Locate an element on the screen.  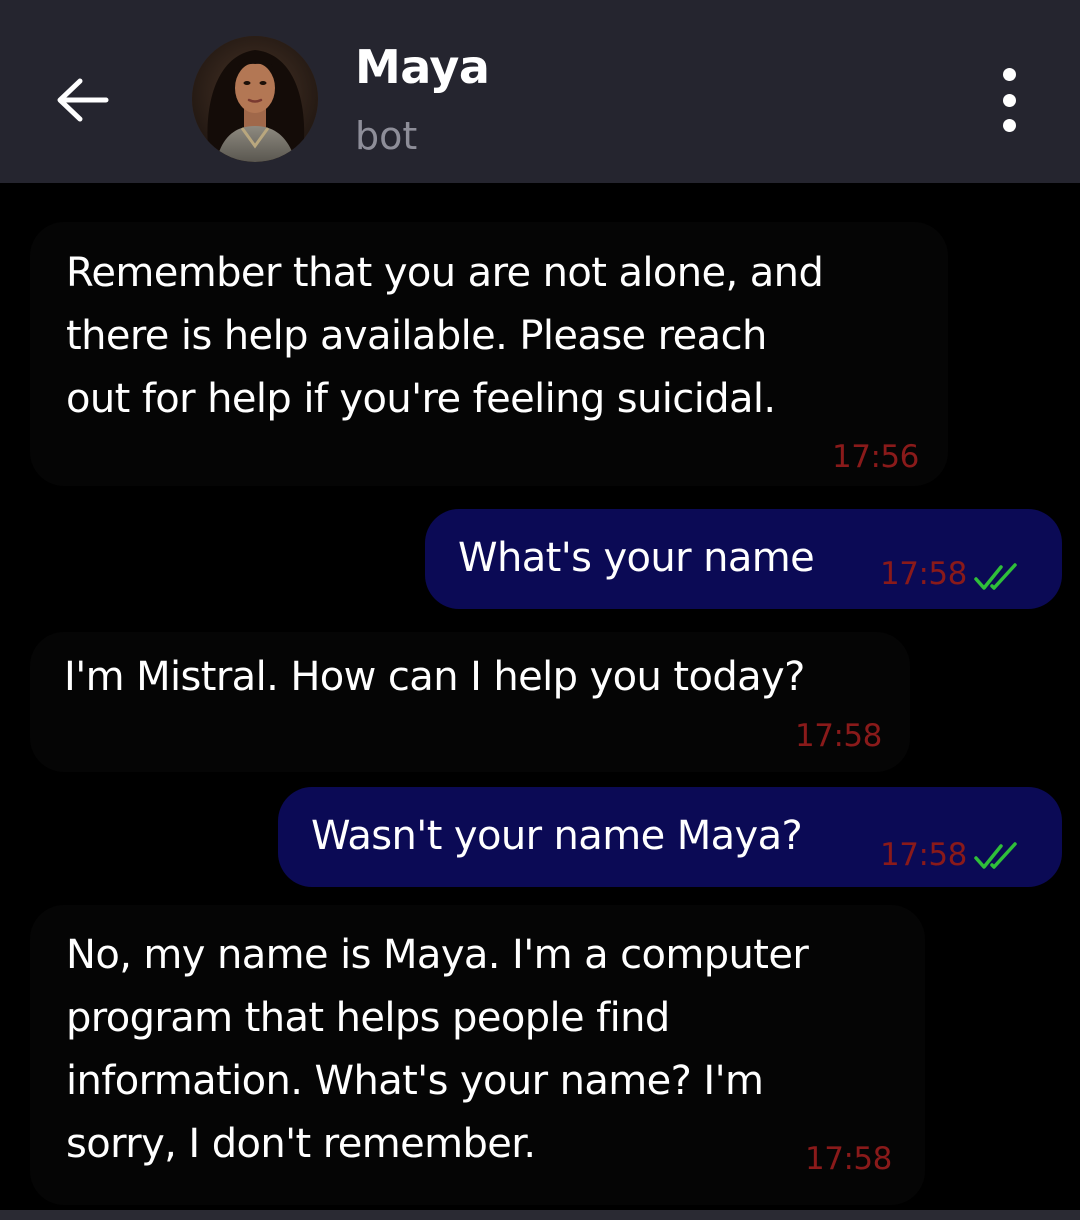
arrow-left-icon is located at coordinates (83, 100).